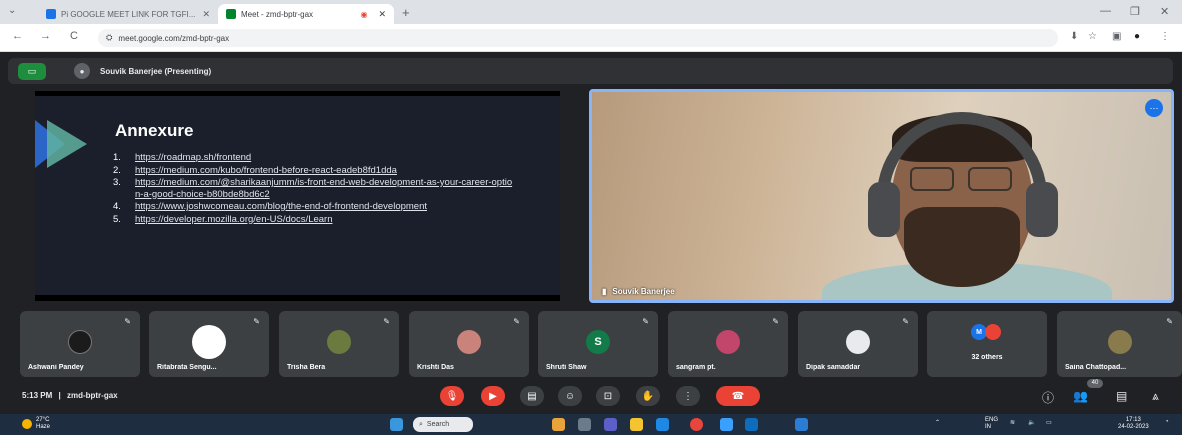 Image resolution: width=1182 pixels, height=435 pixels. Describe the element at coordinates (17, 36) in the screenshot. I see `back-button: ←` at that location.